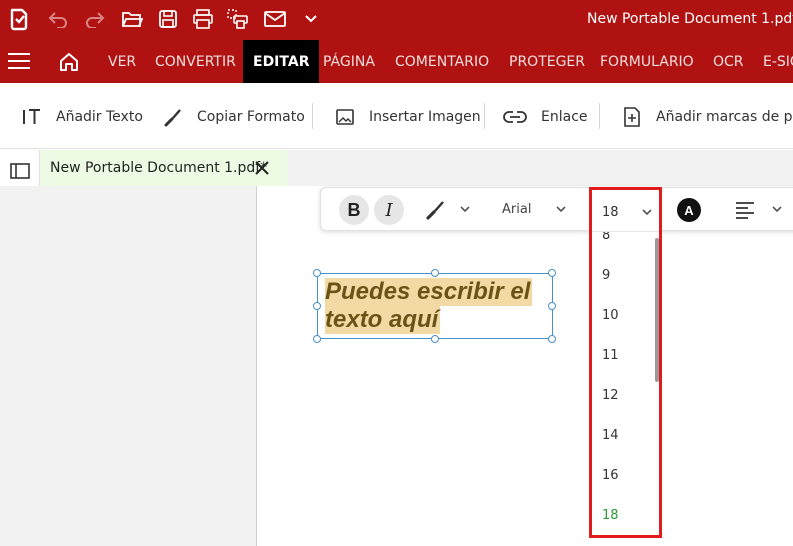 Image resolution: width=793 pixels, height=546 pixels. I want to click on text-line-2: texto aquí, so click(383, 320).